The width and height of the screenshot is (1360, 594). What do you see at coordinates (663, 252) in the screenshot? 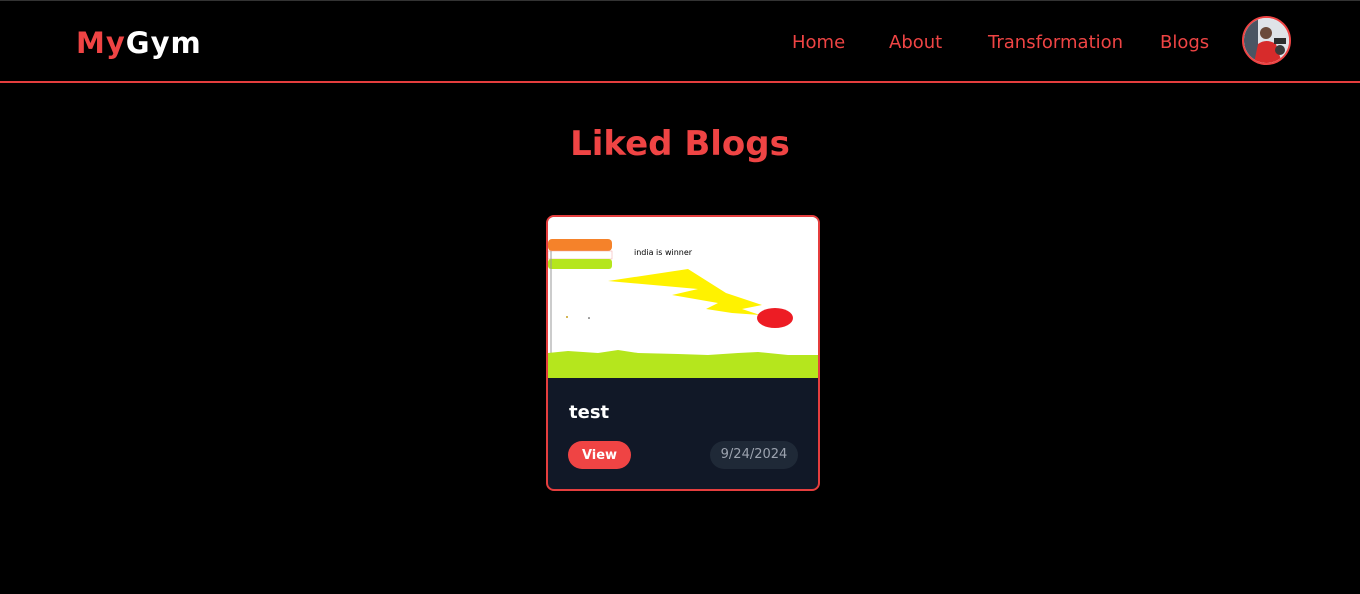
I see `blog-image-caption: india is winner` at bounding box center [663, 252].